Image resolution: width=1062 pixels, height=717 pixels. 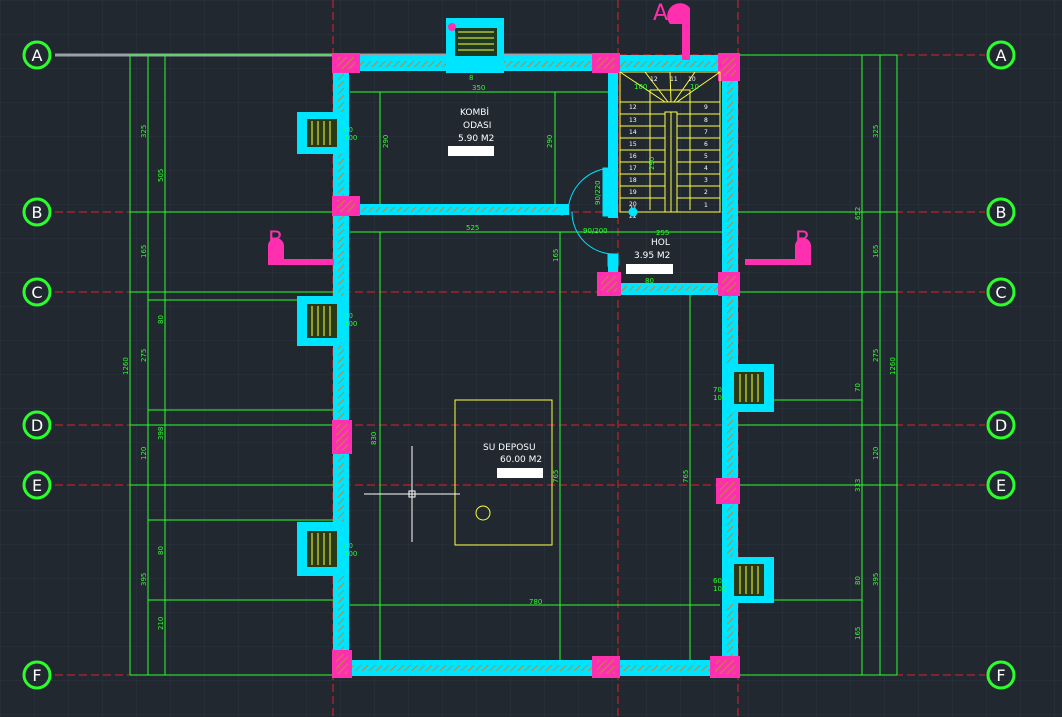 What do you see at coordinates (374, 438) in the screenshot?
I see `svg-text: 830` at bounding box center [374, 438].